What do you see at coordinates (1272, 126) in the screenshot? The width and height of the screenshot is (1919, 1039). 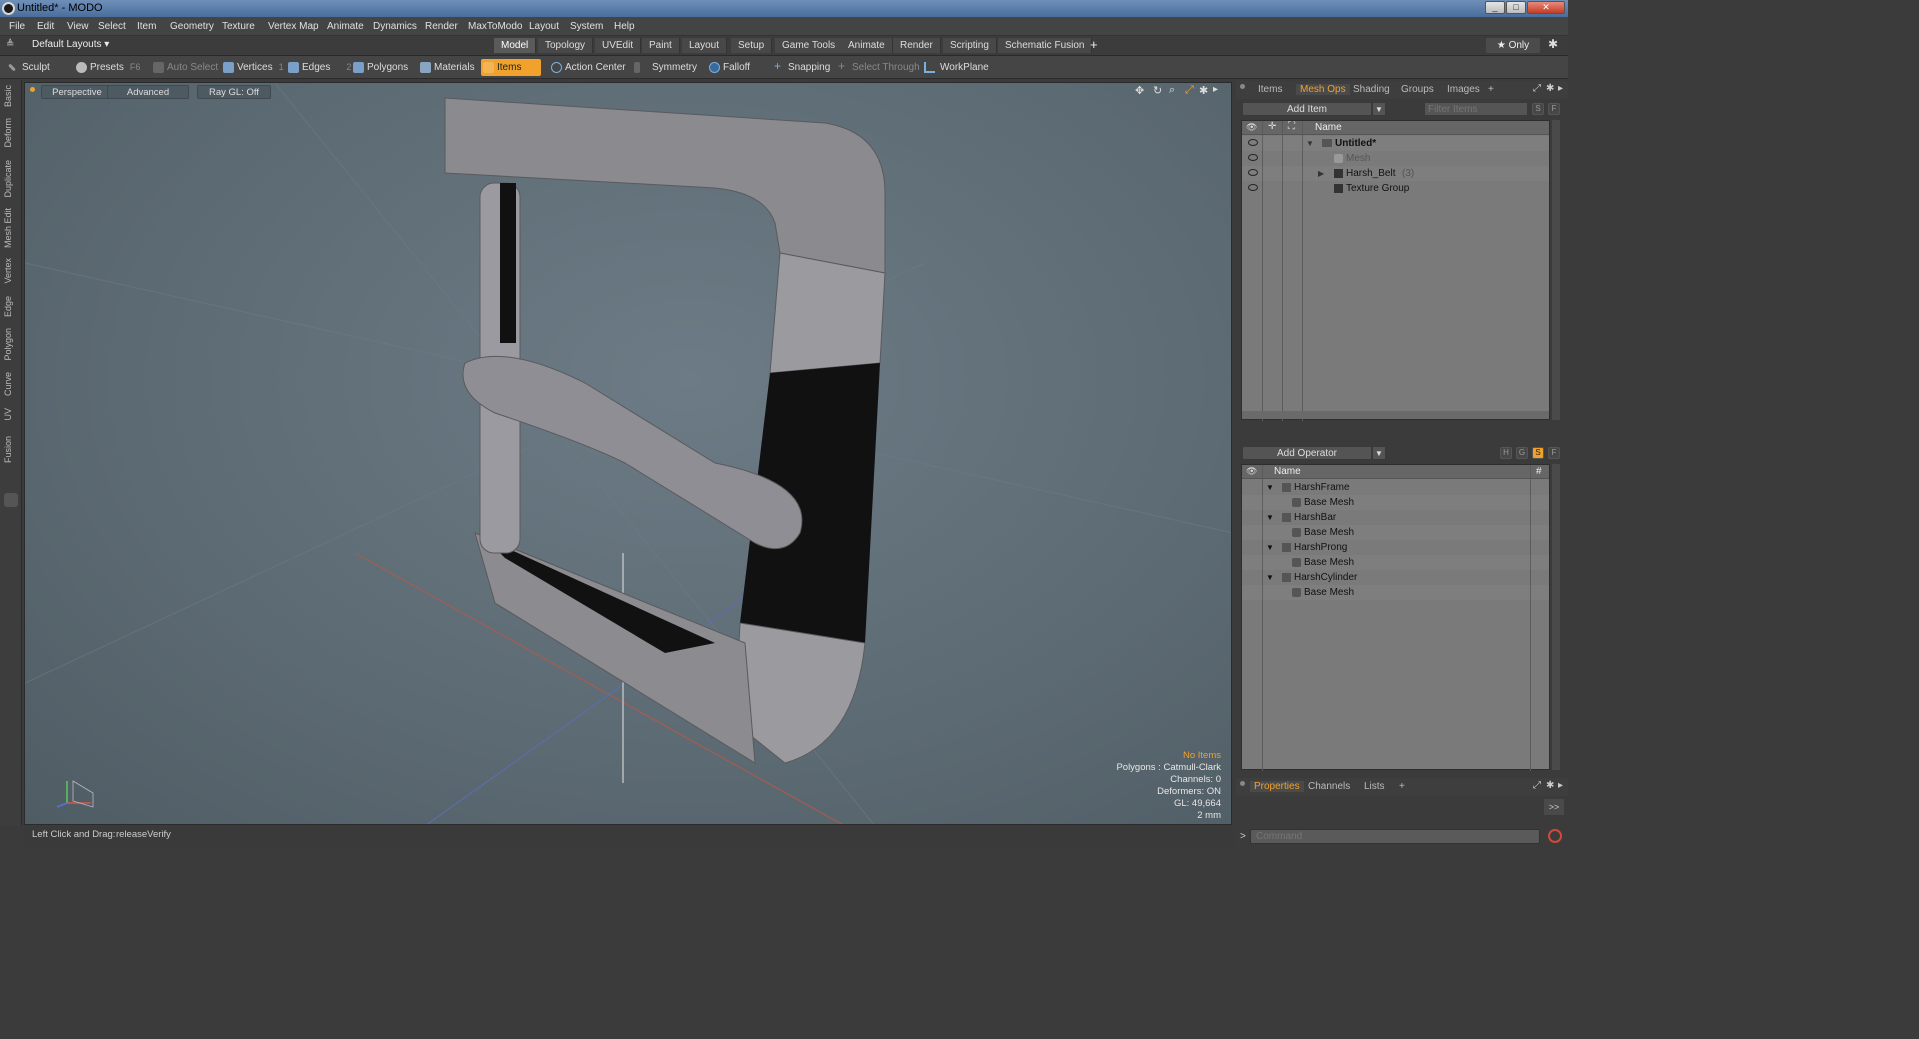 I see `lock-column-icon: ✛` at bounding box center [1272, 126].